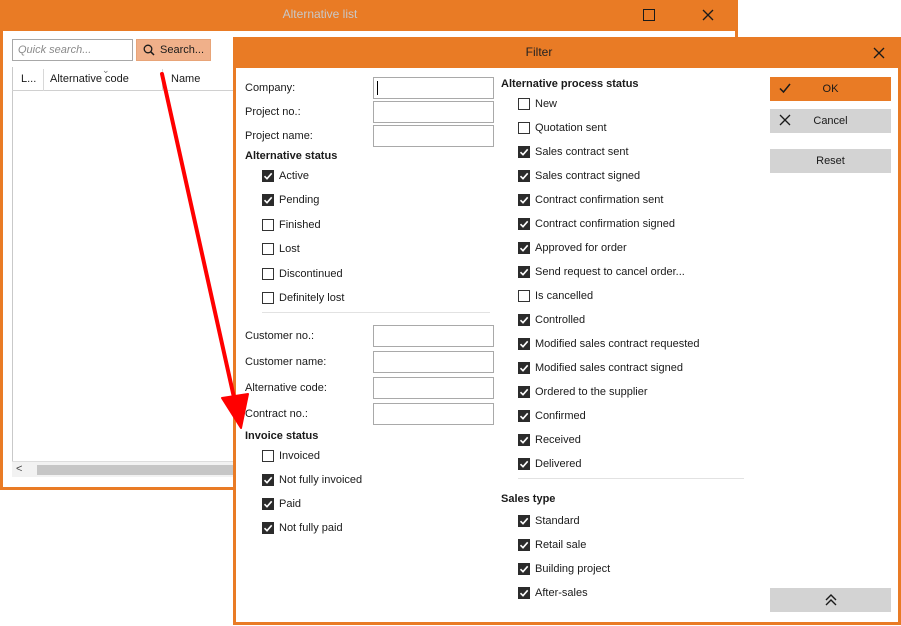  I want to click on alternative-list-titlebar: Alternative list, so click(369, 15).